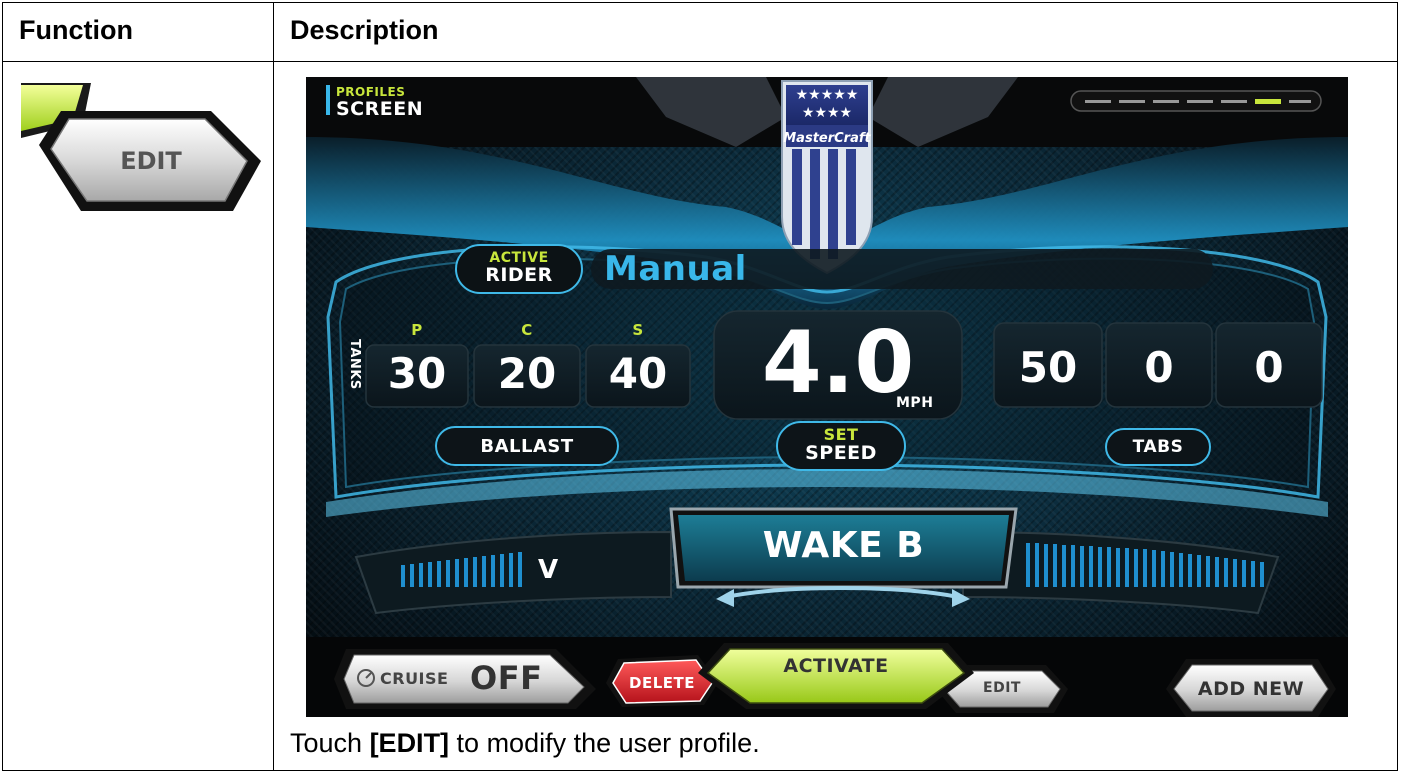  Describe the element at coordinates (1269, 367) in the screenshot. I see `tabs-value-3: 0` at that location.